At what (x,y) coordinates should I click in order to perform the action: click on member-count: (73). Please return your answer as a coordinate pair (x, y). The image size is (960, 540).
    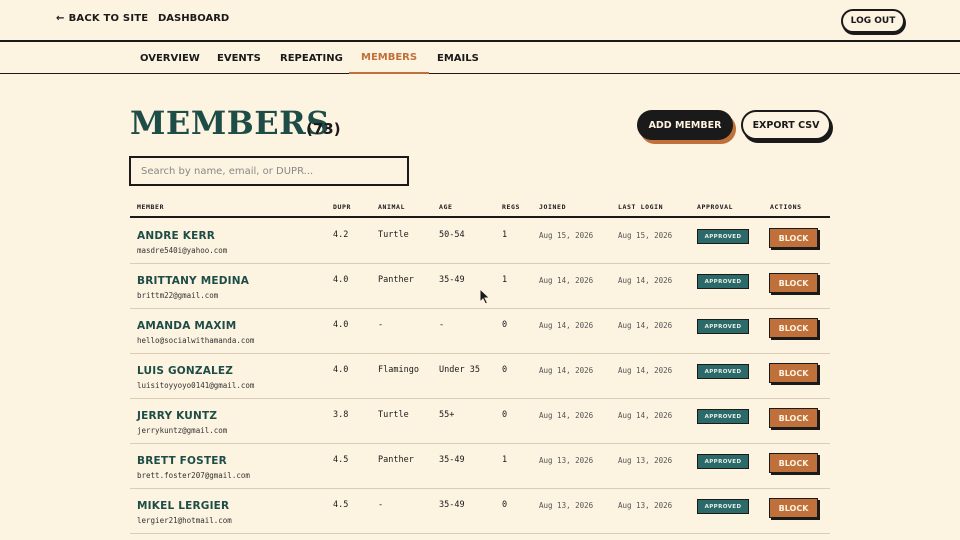
    Looking at the image, I should click on (323, 129).